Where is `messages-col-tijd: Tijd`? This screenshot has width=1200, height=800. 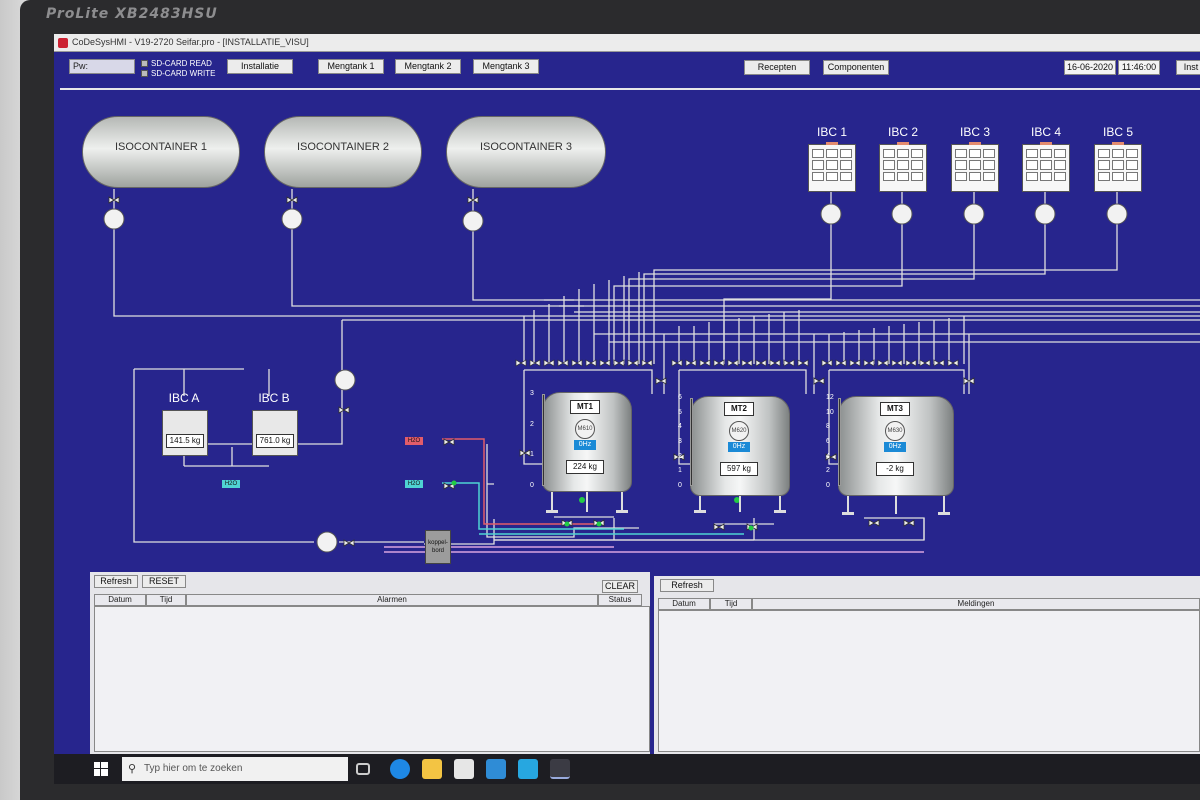 messages-col-tijd: Tijd is located at coordinates (731, 604).